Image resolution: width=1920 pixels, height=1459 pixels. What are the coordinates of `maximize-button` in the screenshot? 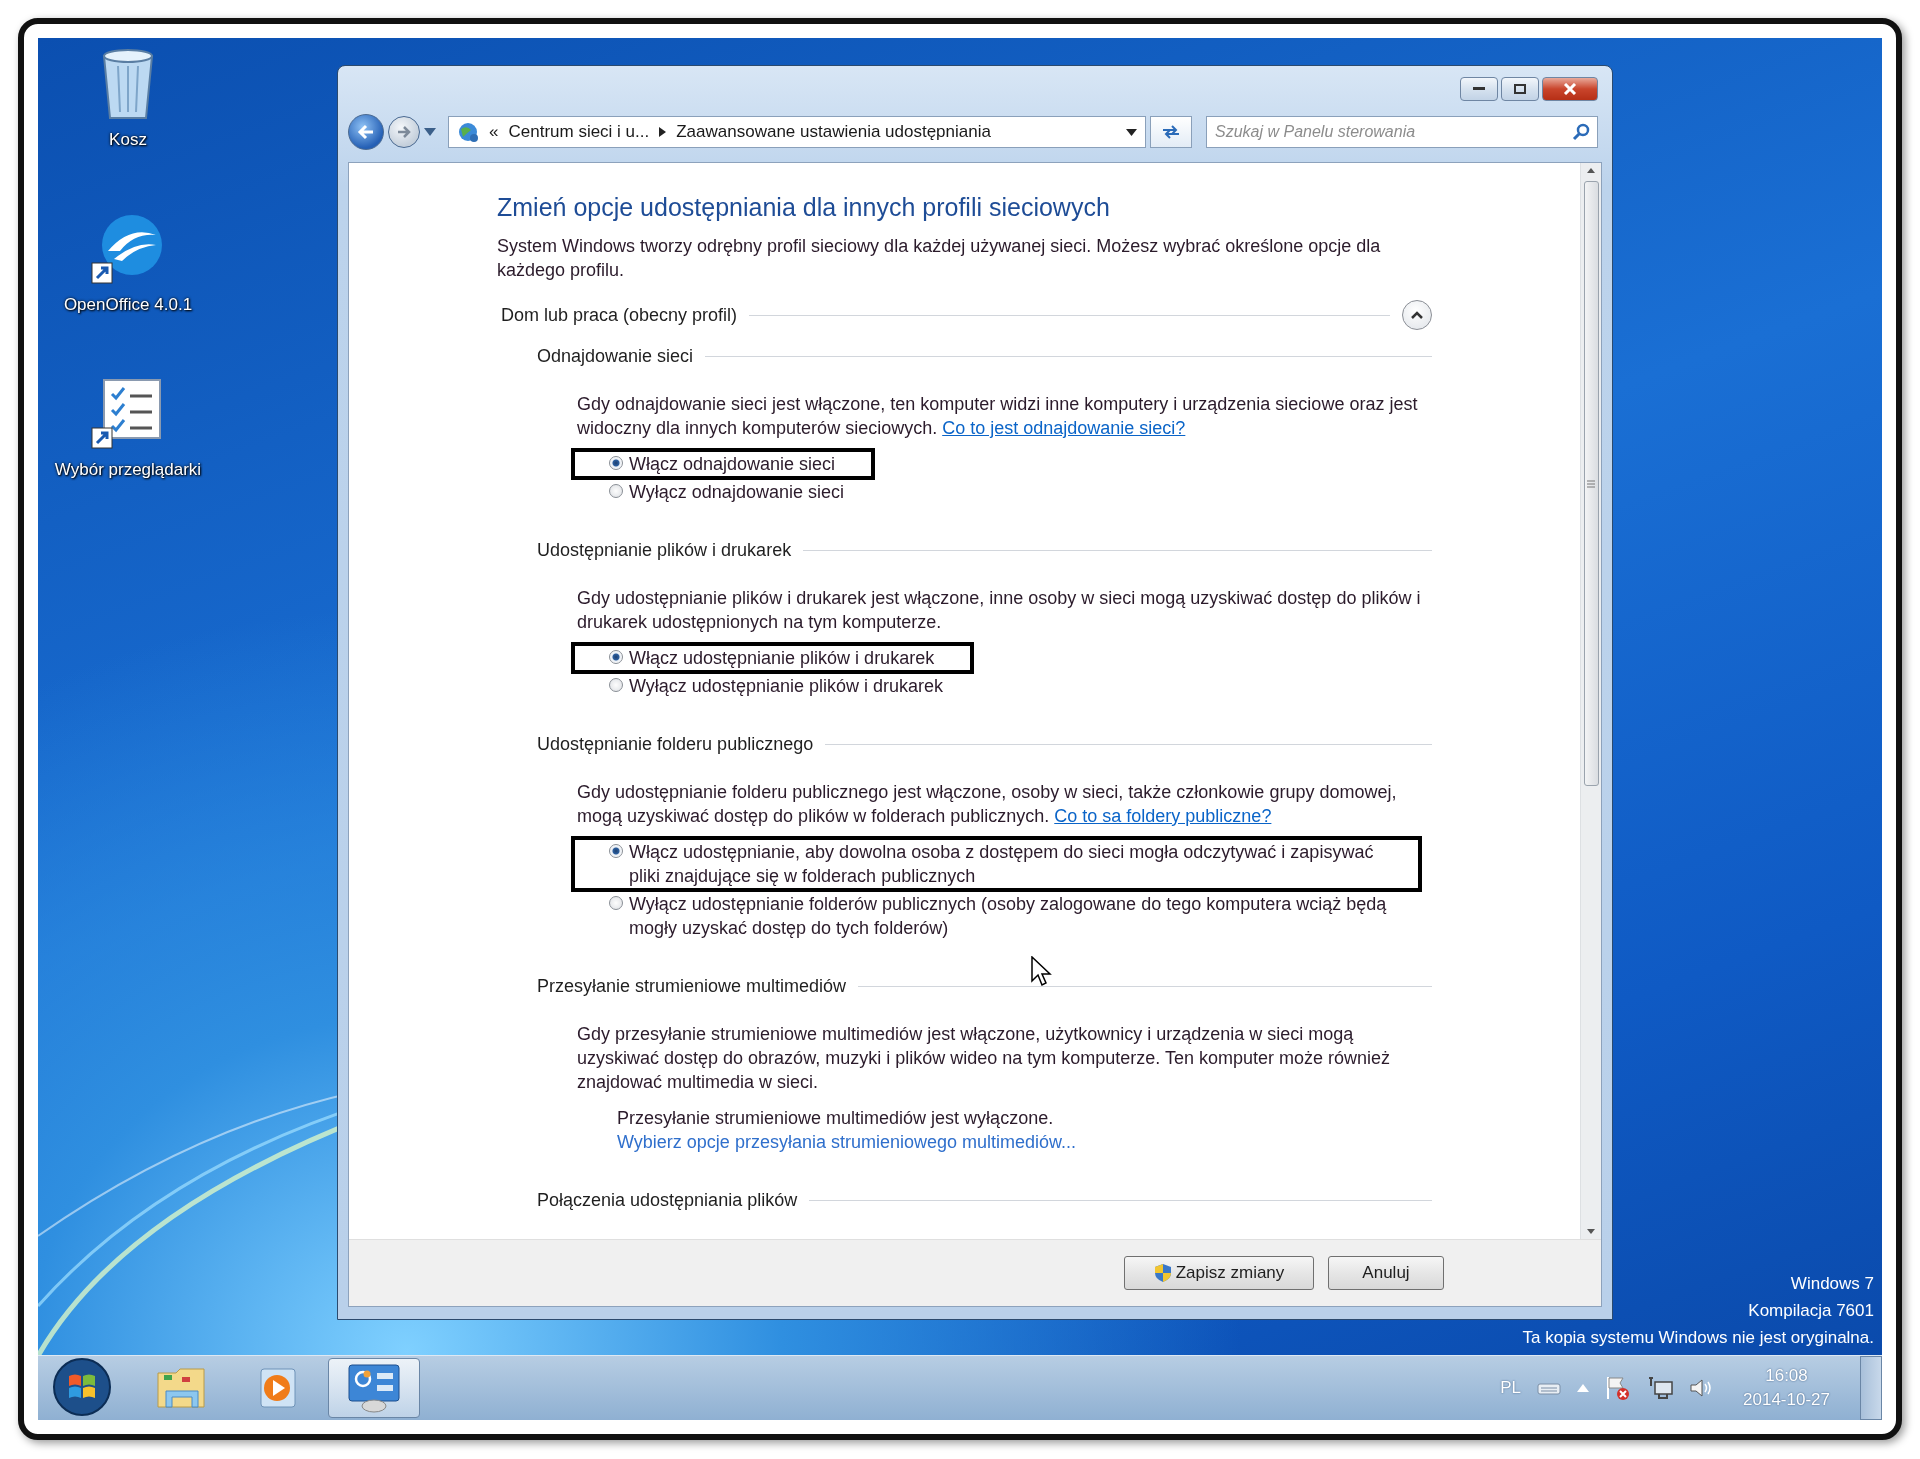 It's located at (1520, 89).